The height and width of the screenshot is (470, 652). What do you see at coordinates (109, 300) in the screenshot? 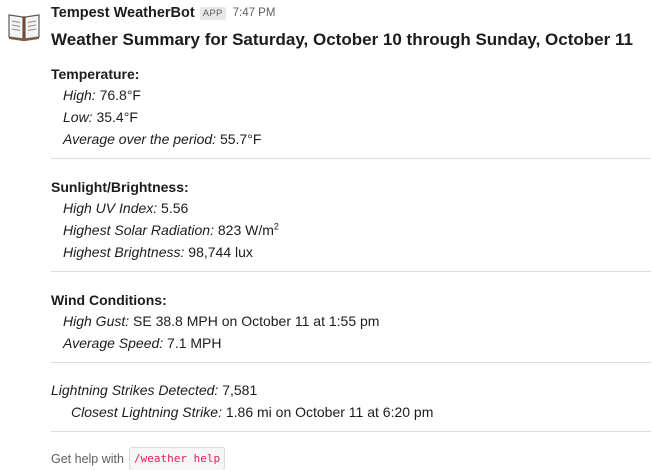
I see `wind-heading: Wind Conditions:` at bounding box center [109, 300].